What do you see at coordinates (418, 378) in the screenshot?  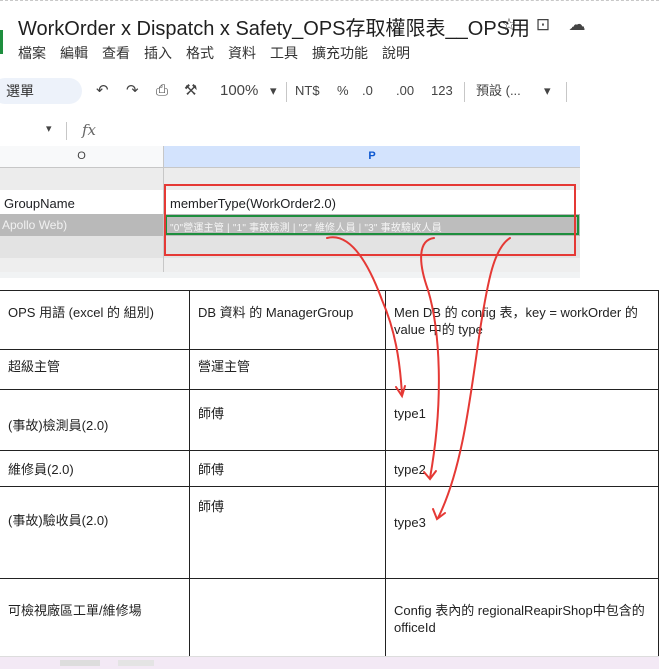 I see `annotation-arrows` at bounding box center [418, 378].